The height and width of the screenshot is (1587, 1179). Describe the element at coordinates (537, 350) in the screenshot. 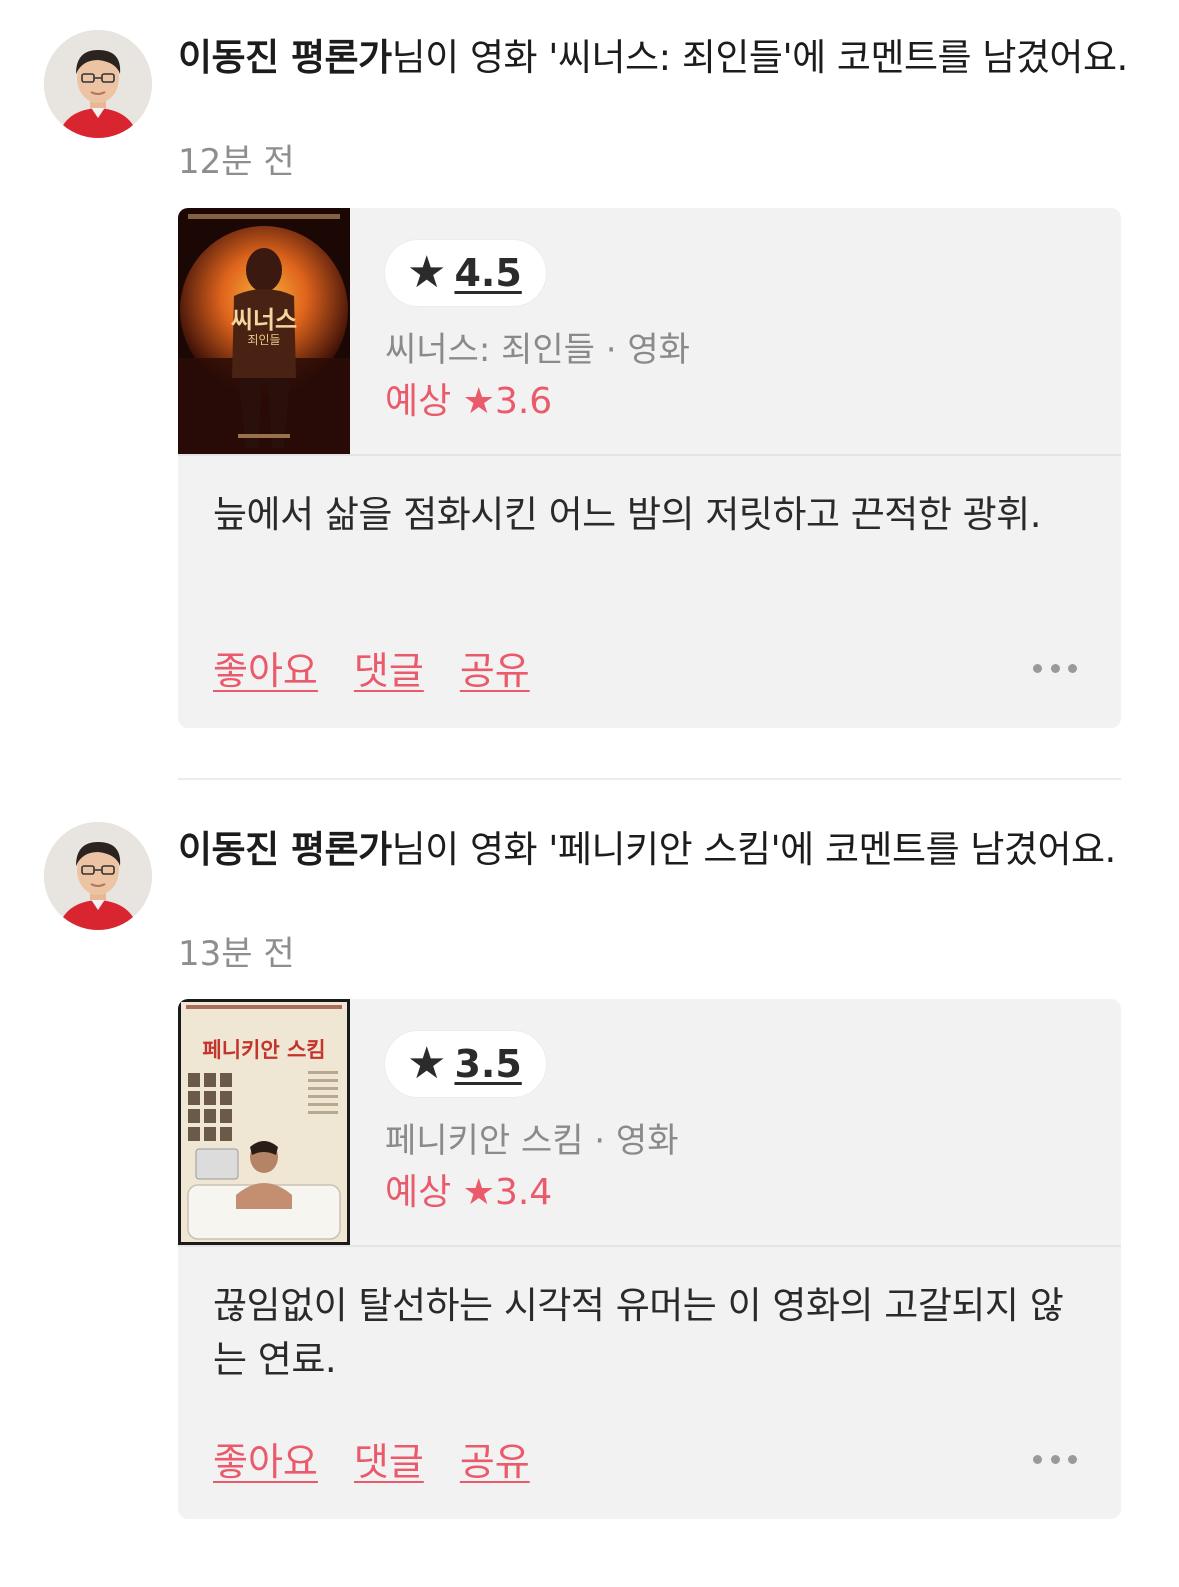

I see `movie-meta: 씨너스: 죄인들 · 영화` at that location.